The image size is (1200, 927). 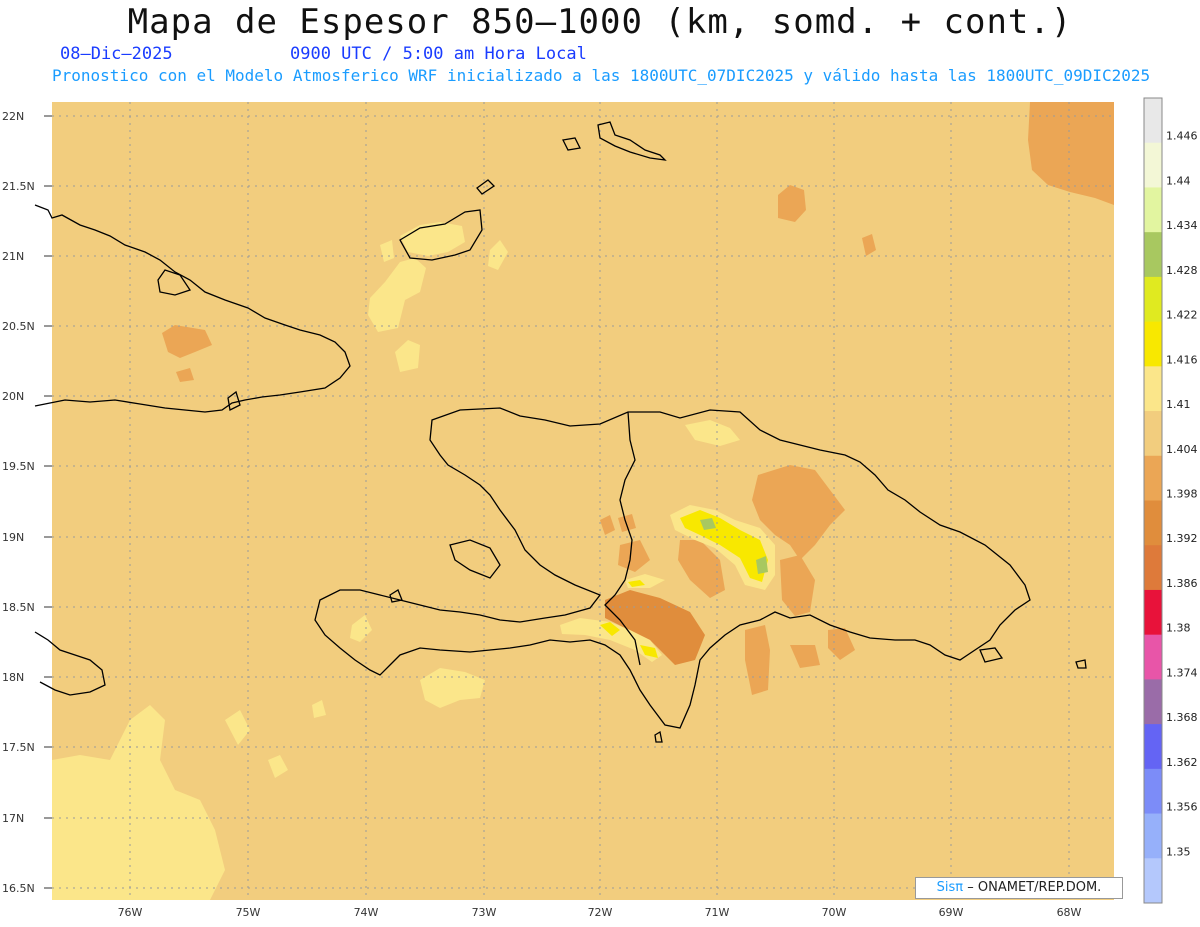 I want to click on lon-label: 73W, so click(x=484, y=912).